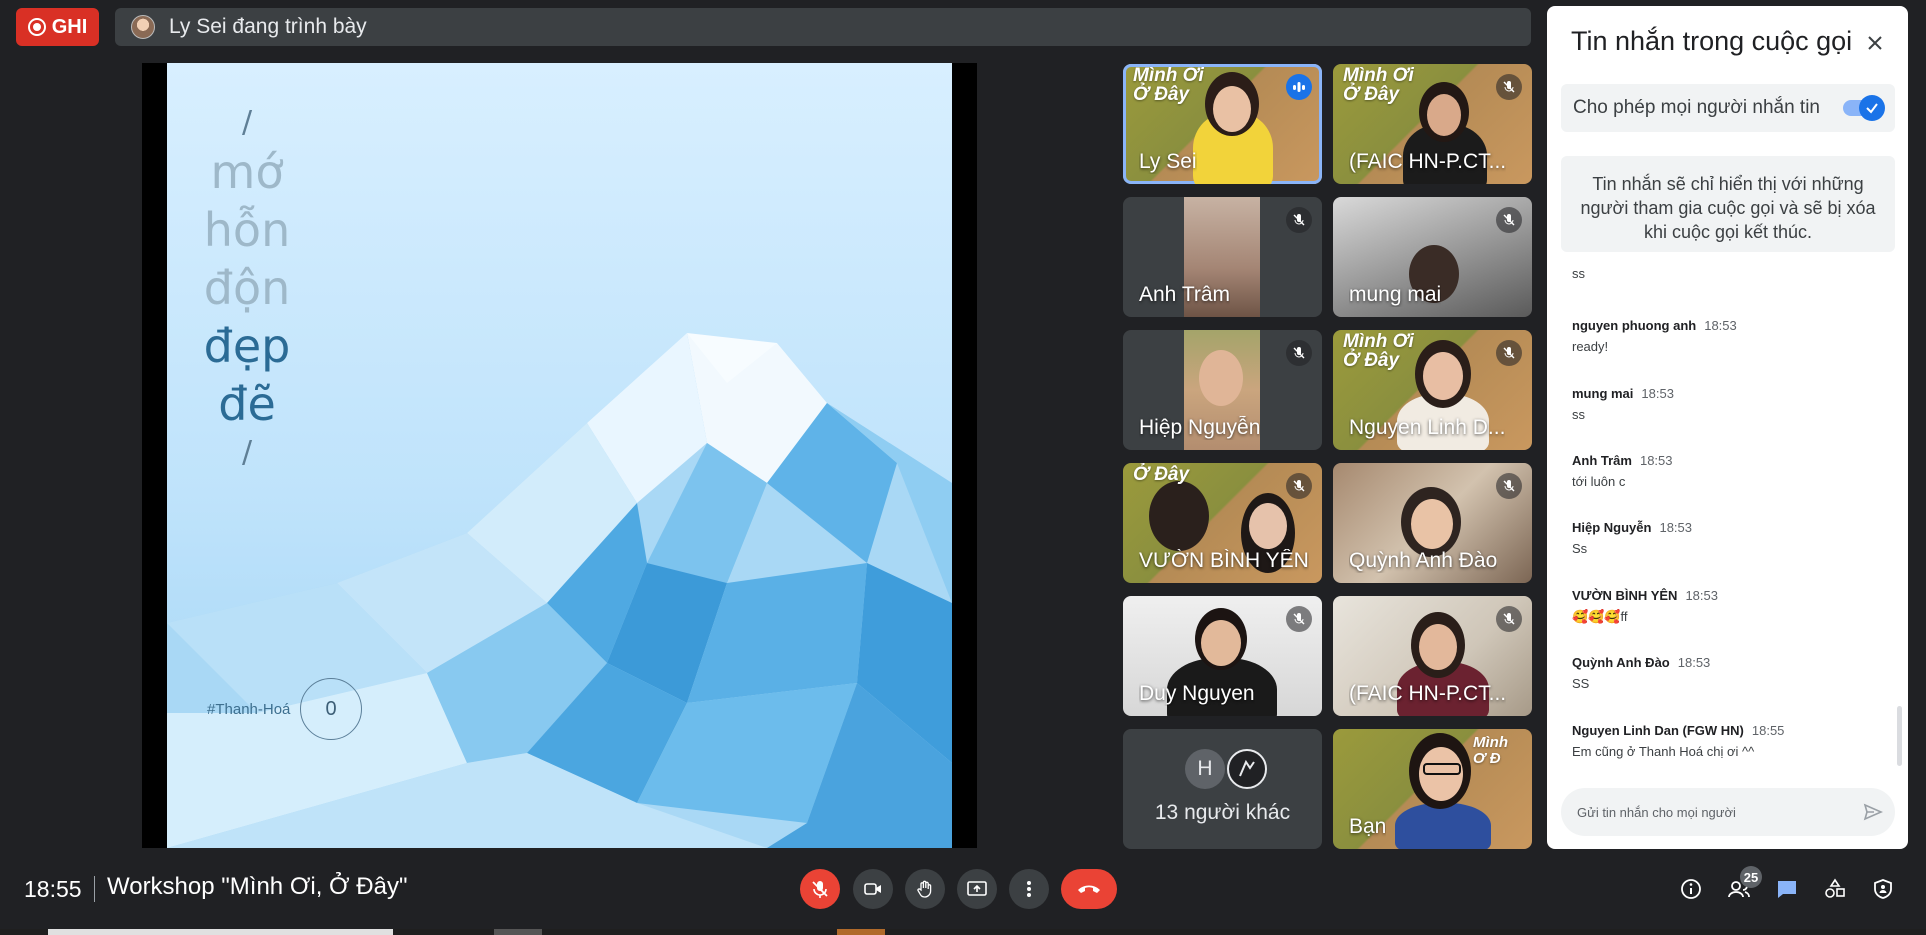 The width and height of the screenshot is (1926, 935). I want to click on chat-input-box: Gửi tin nhắn cho mọi người, so click(1728, 812).